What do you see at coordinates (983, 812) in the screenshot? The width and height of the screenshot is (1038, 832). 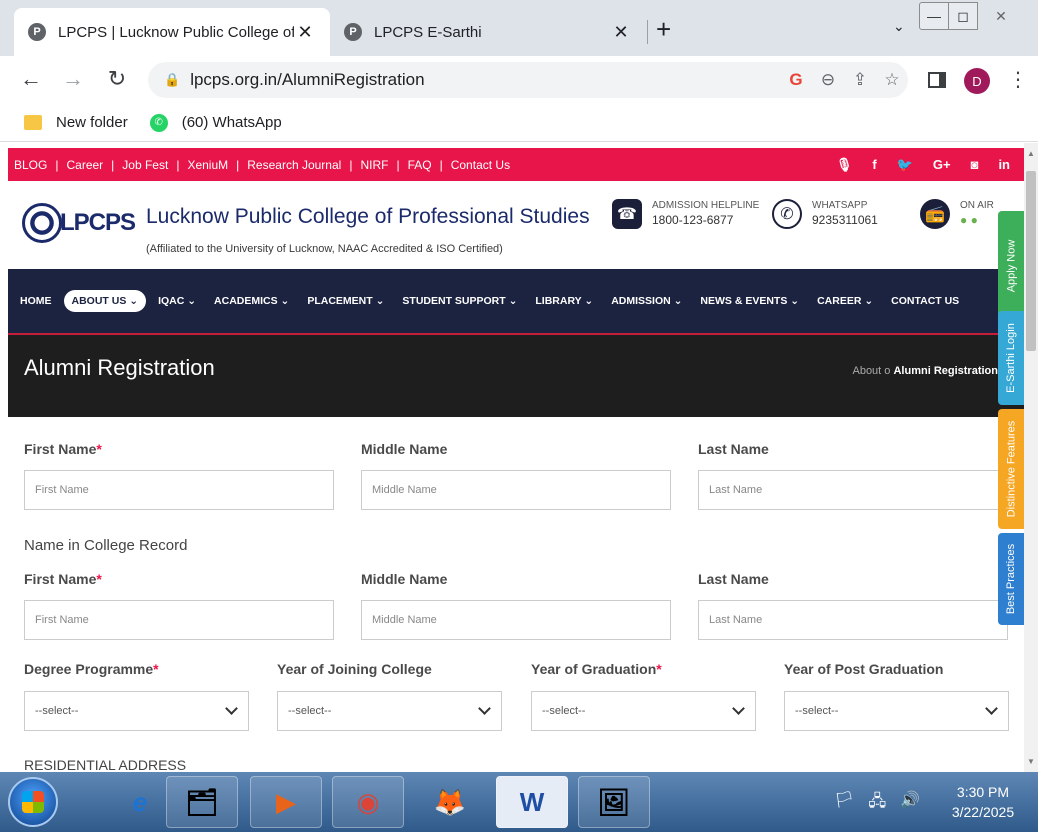 I see `clock-date: 3/22/2025` at bounding box center [983, 812].